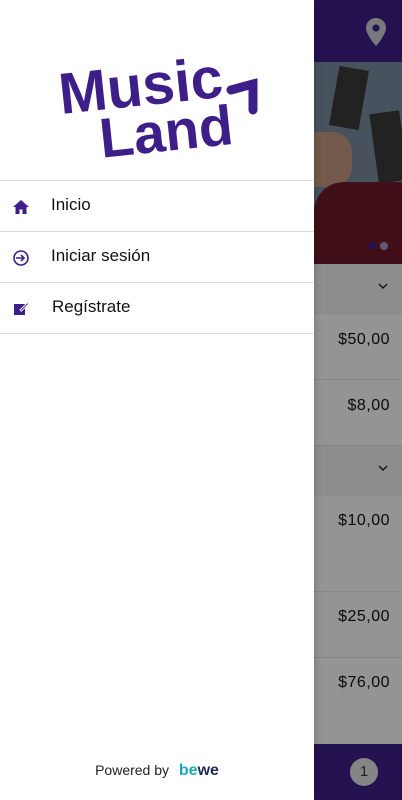 The image size is (402, 800). I want to click on menu-item-iniciar-sesion: Iniciar sesión, so click(157, 257).